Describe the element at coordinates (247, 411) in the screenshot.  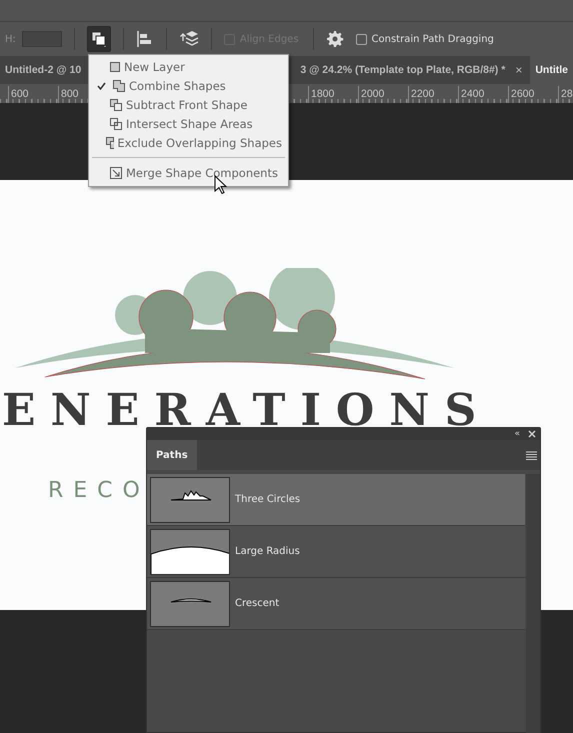
I see `logo-title: ENERATIONS` at that location.